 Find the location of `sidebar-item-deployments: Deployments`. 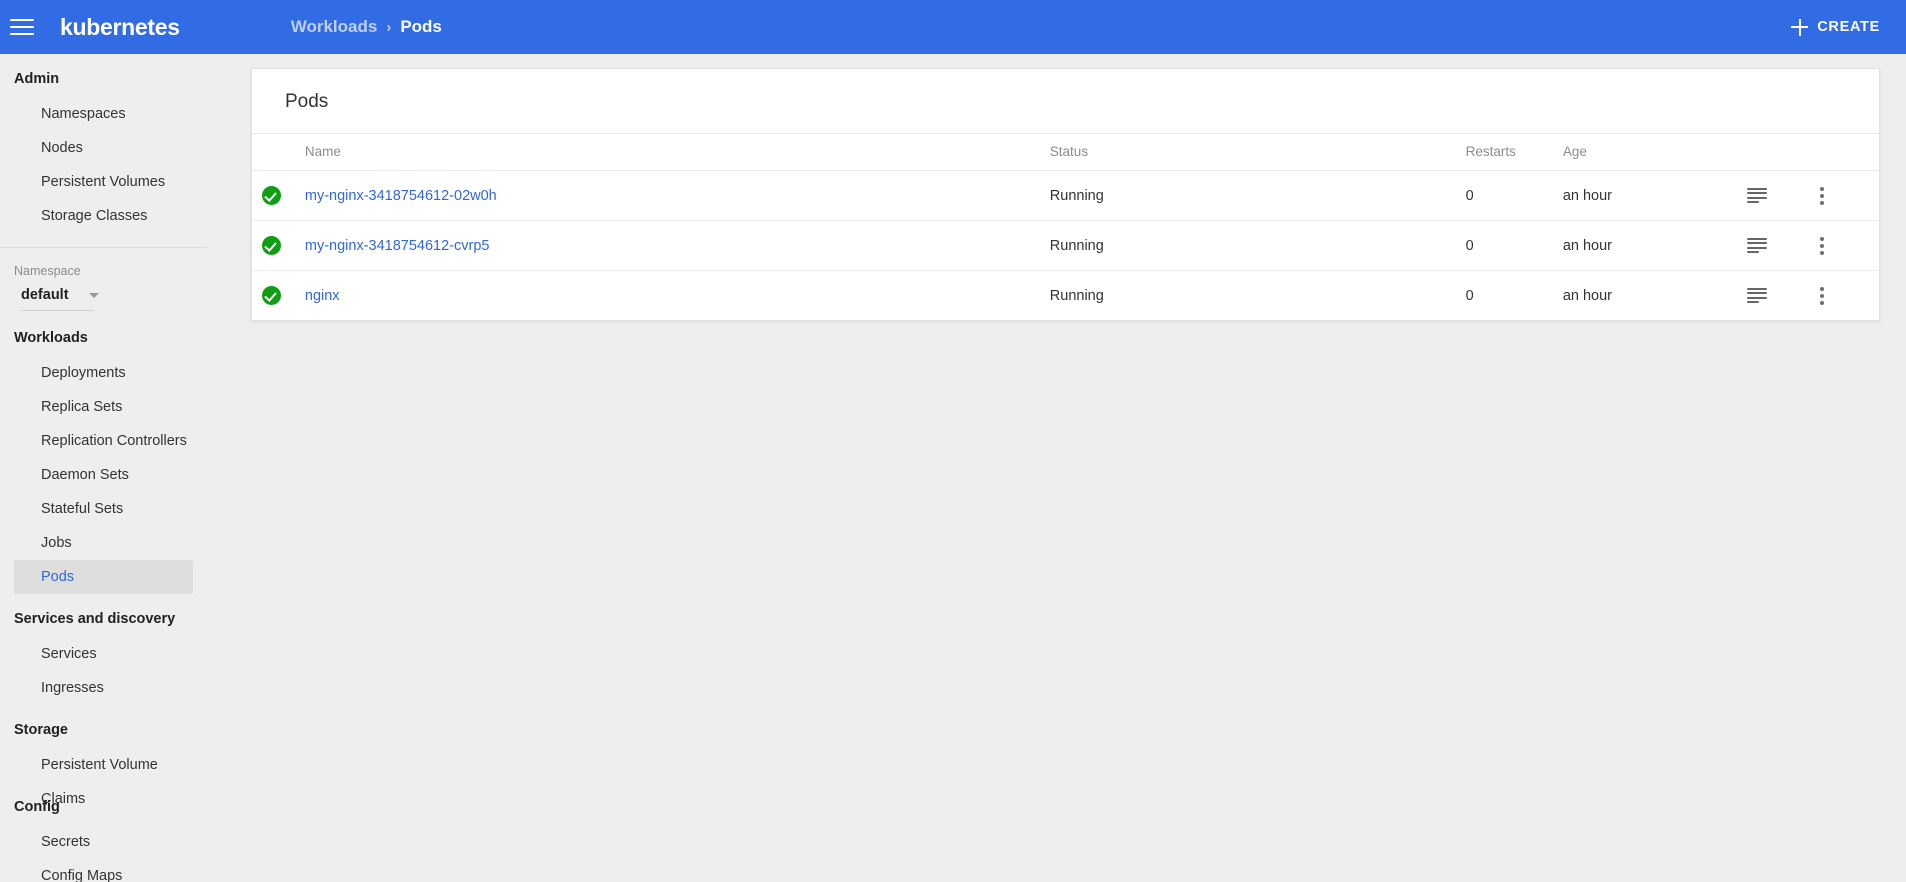

sidebar-item-deployments: Deployments is located at coordinates (103, 373).